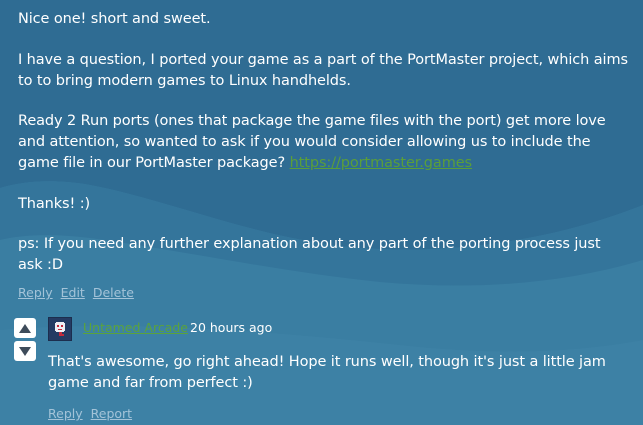 This screenshot has width=643, height=425. I want to click on upvote-button, so click(25, 328).